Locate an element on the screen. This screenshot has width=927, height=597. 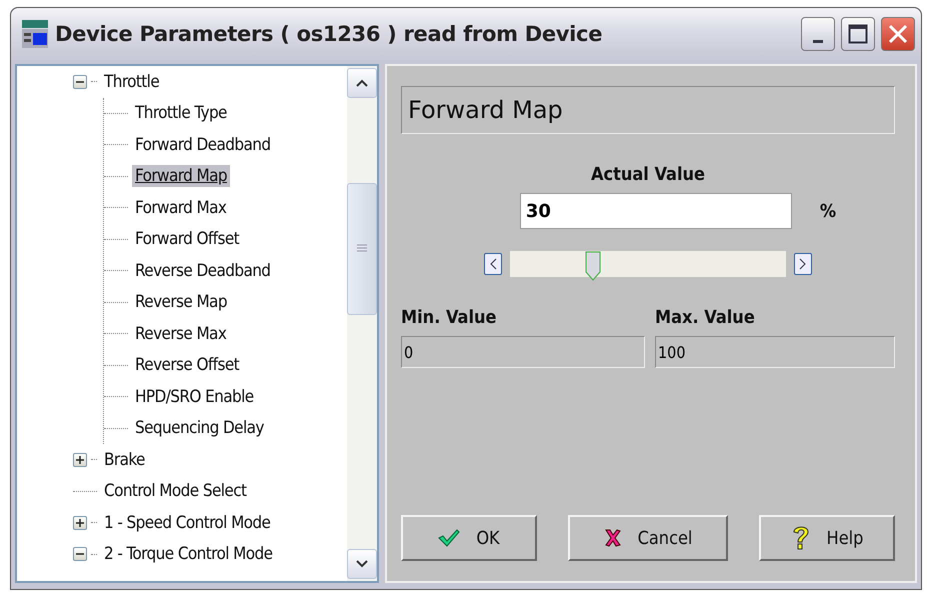
min-value-field: 0 is located at coordinates (523, 352).